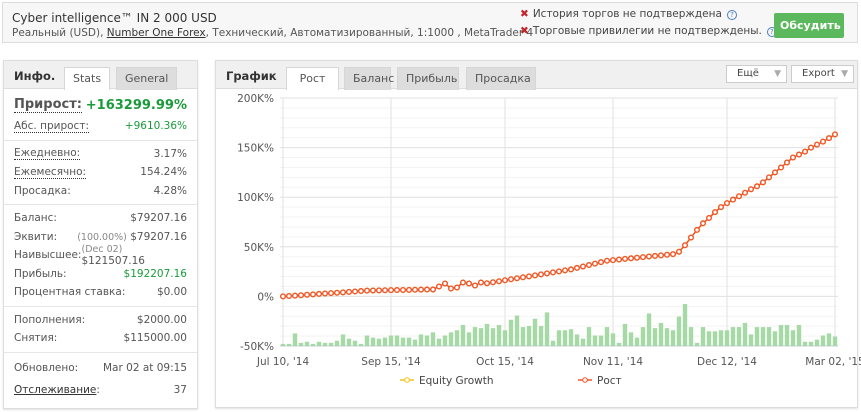 The height and width of the screenshot is (412, 861). I want to click on y-tick-label: 50K%, so click(259, 248).